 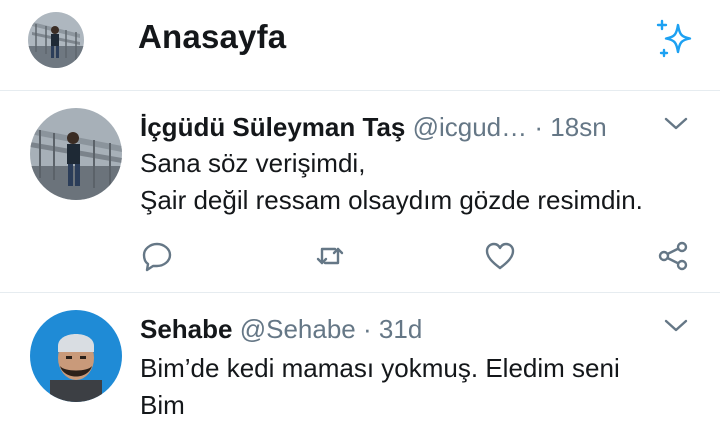 What do you see at coordinates (162, 405) in the screenshot?
I see `tweet-text-line: Bim` at bounding box center [162, 405].